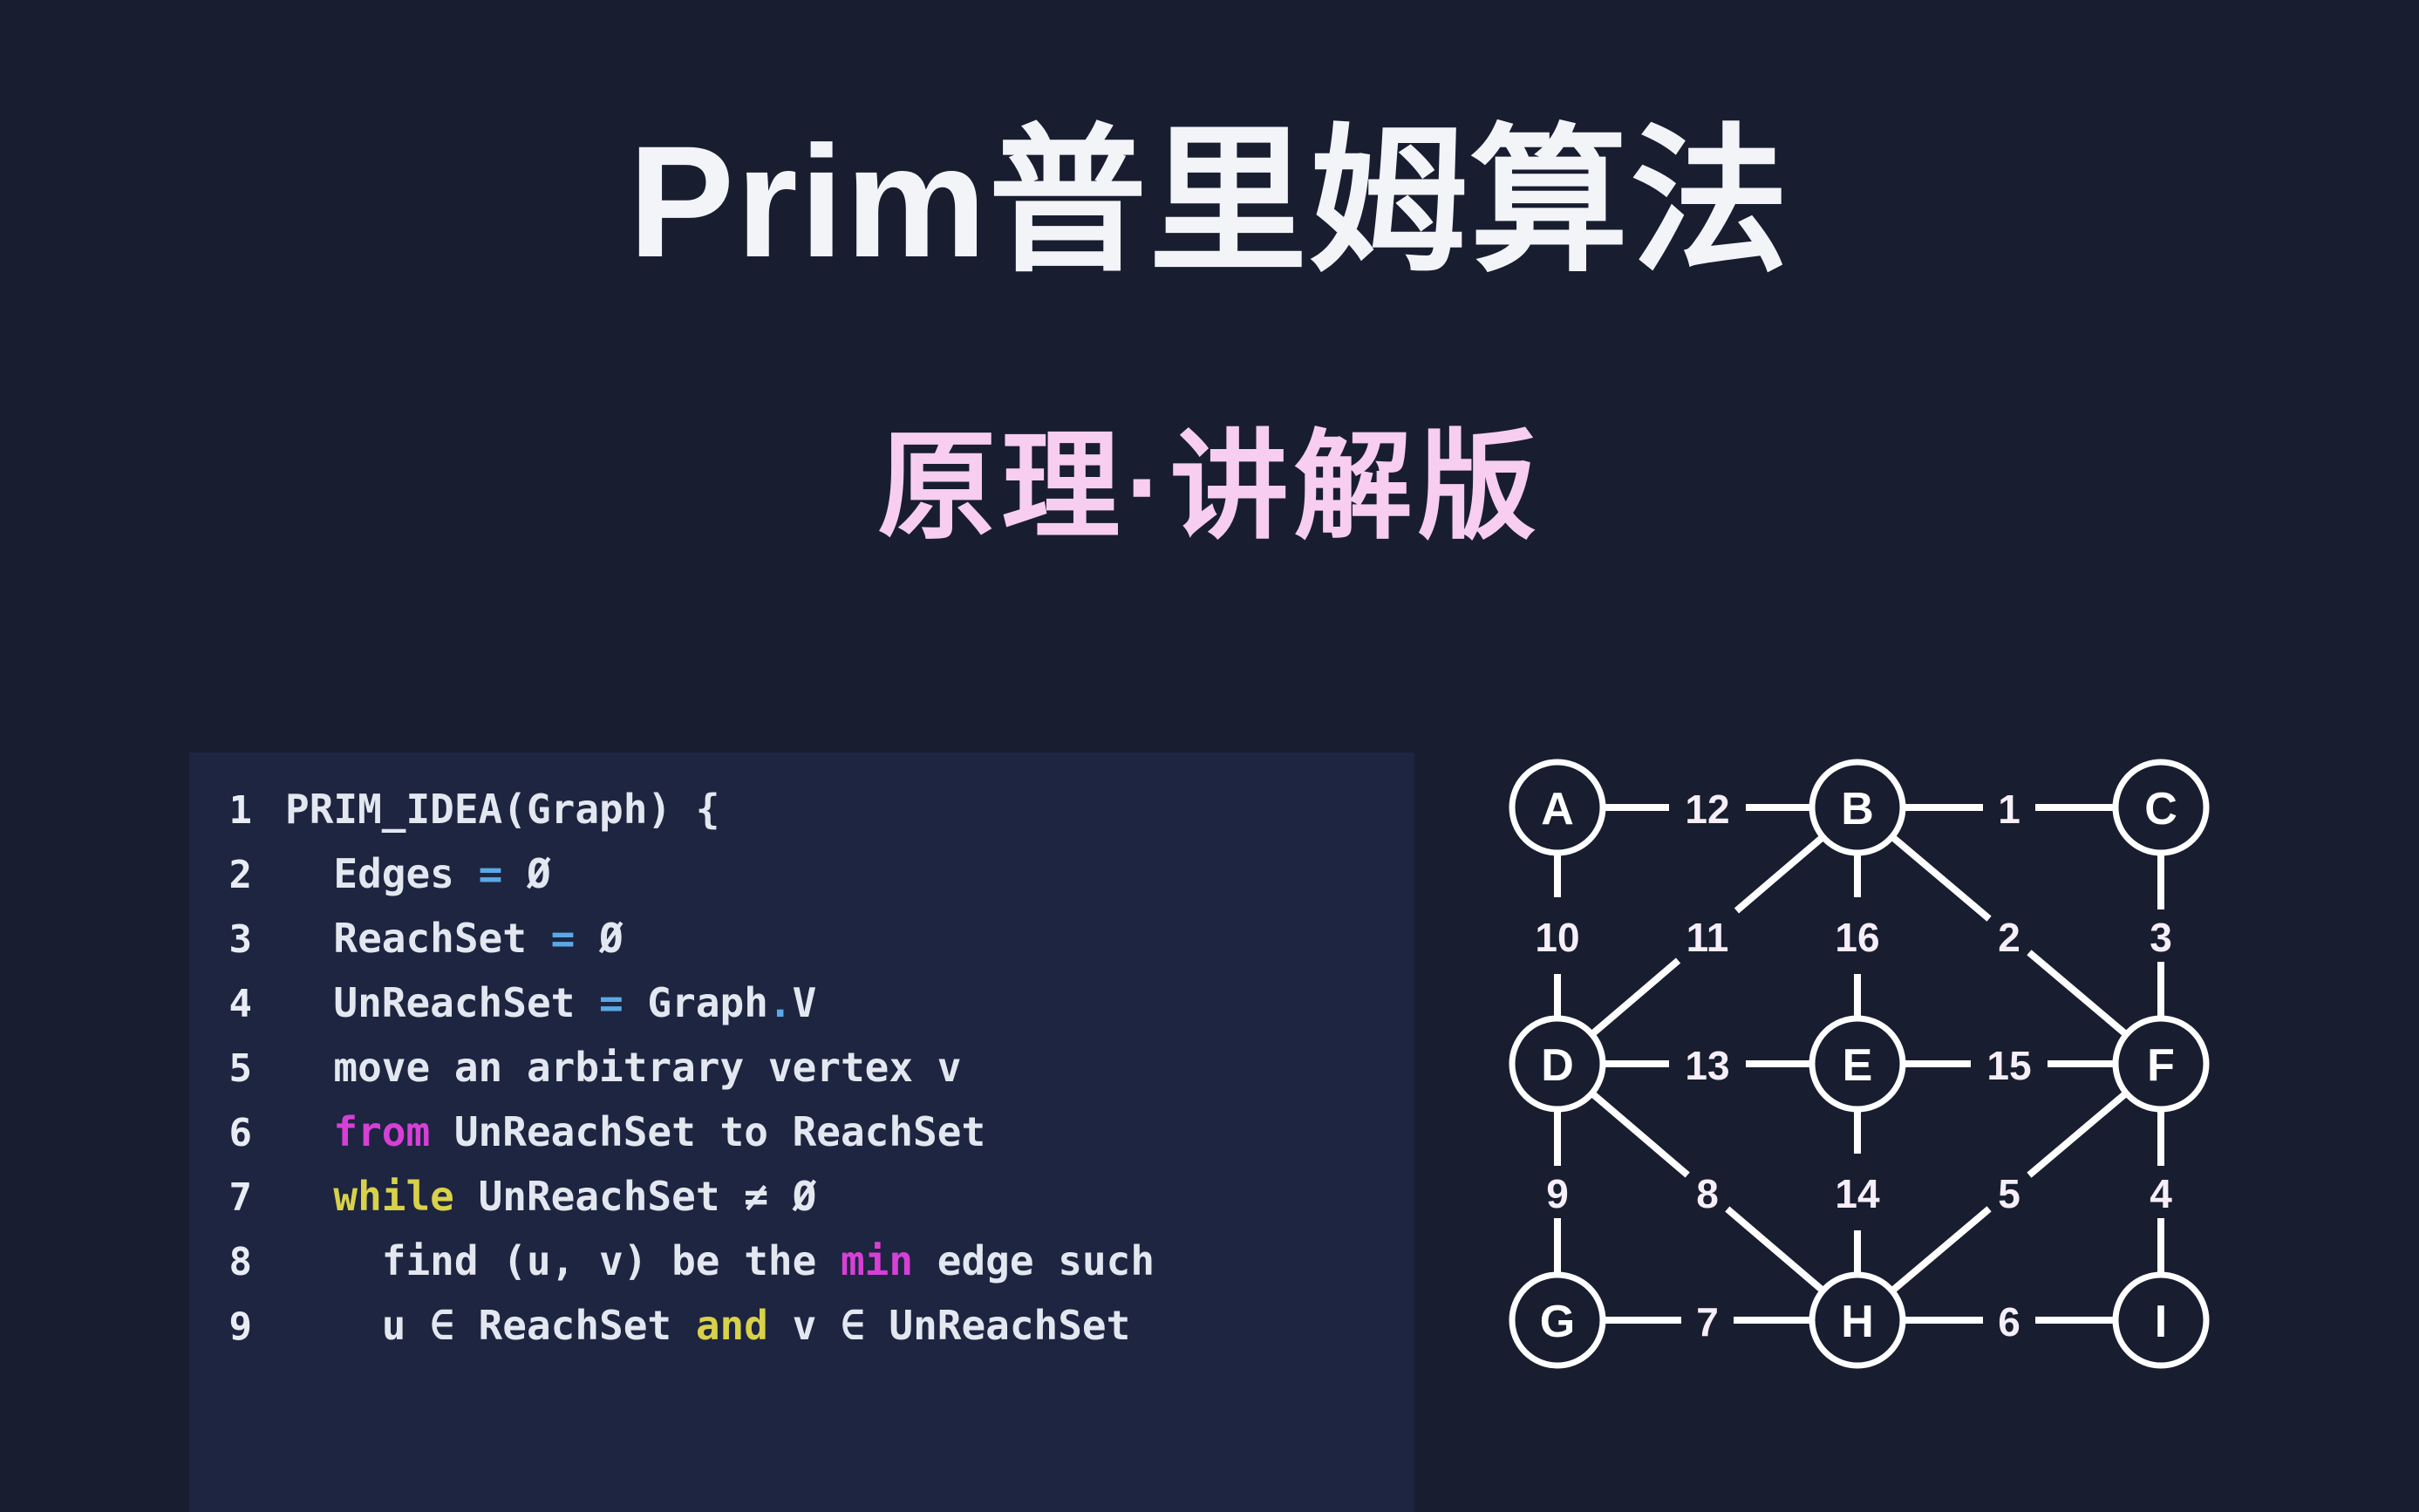 The height and width of the screenshot is (1512, 2419). Describe the element at coordinates (635, 1196) in the screenshot. I see `code-token: UnReachSet ≠ Ø` at that location.